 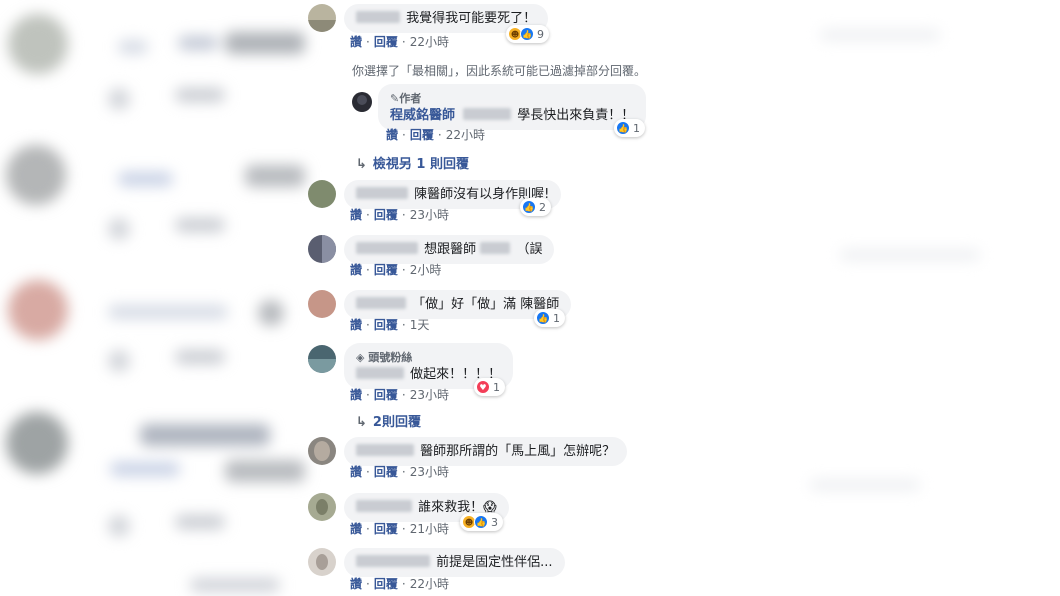 What do you see at coordinates (395, 98) in the screenshot?
I see `pencil-icon: ✎` at bounding box center [395, 98].